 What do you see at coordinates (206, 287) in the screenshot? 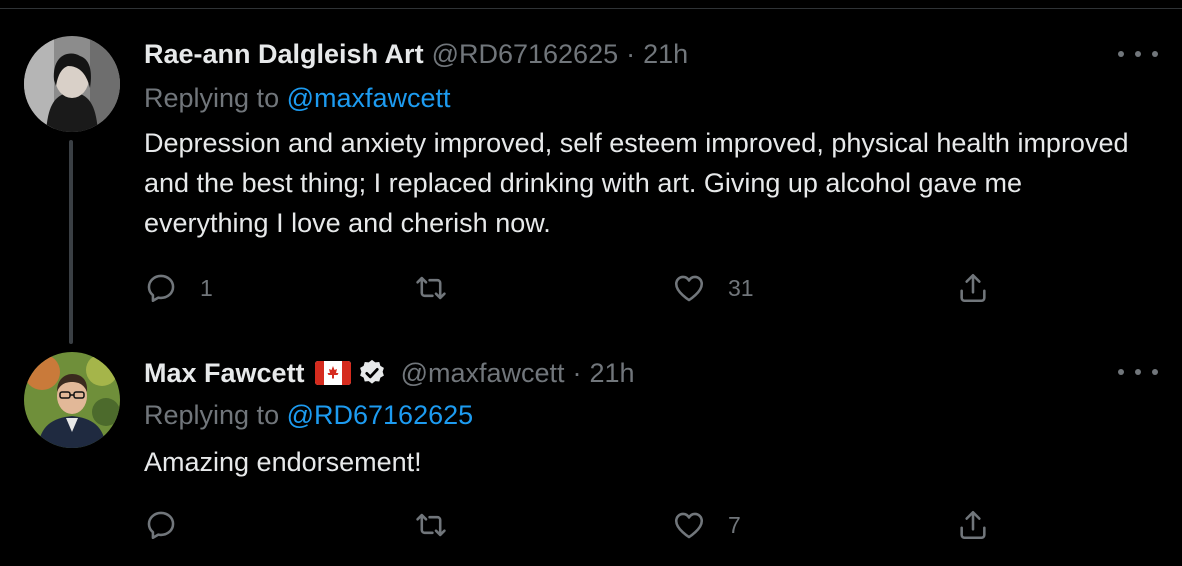
I see `reply-count: 1` at bounding box center [206, 287].